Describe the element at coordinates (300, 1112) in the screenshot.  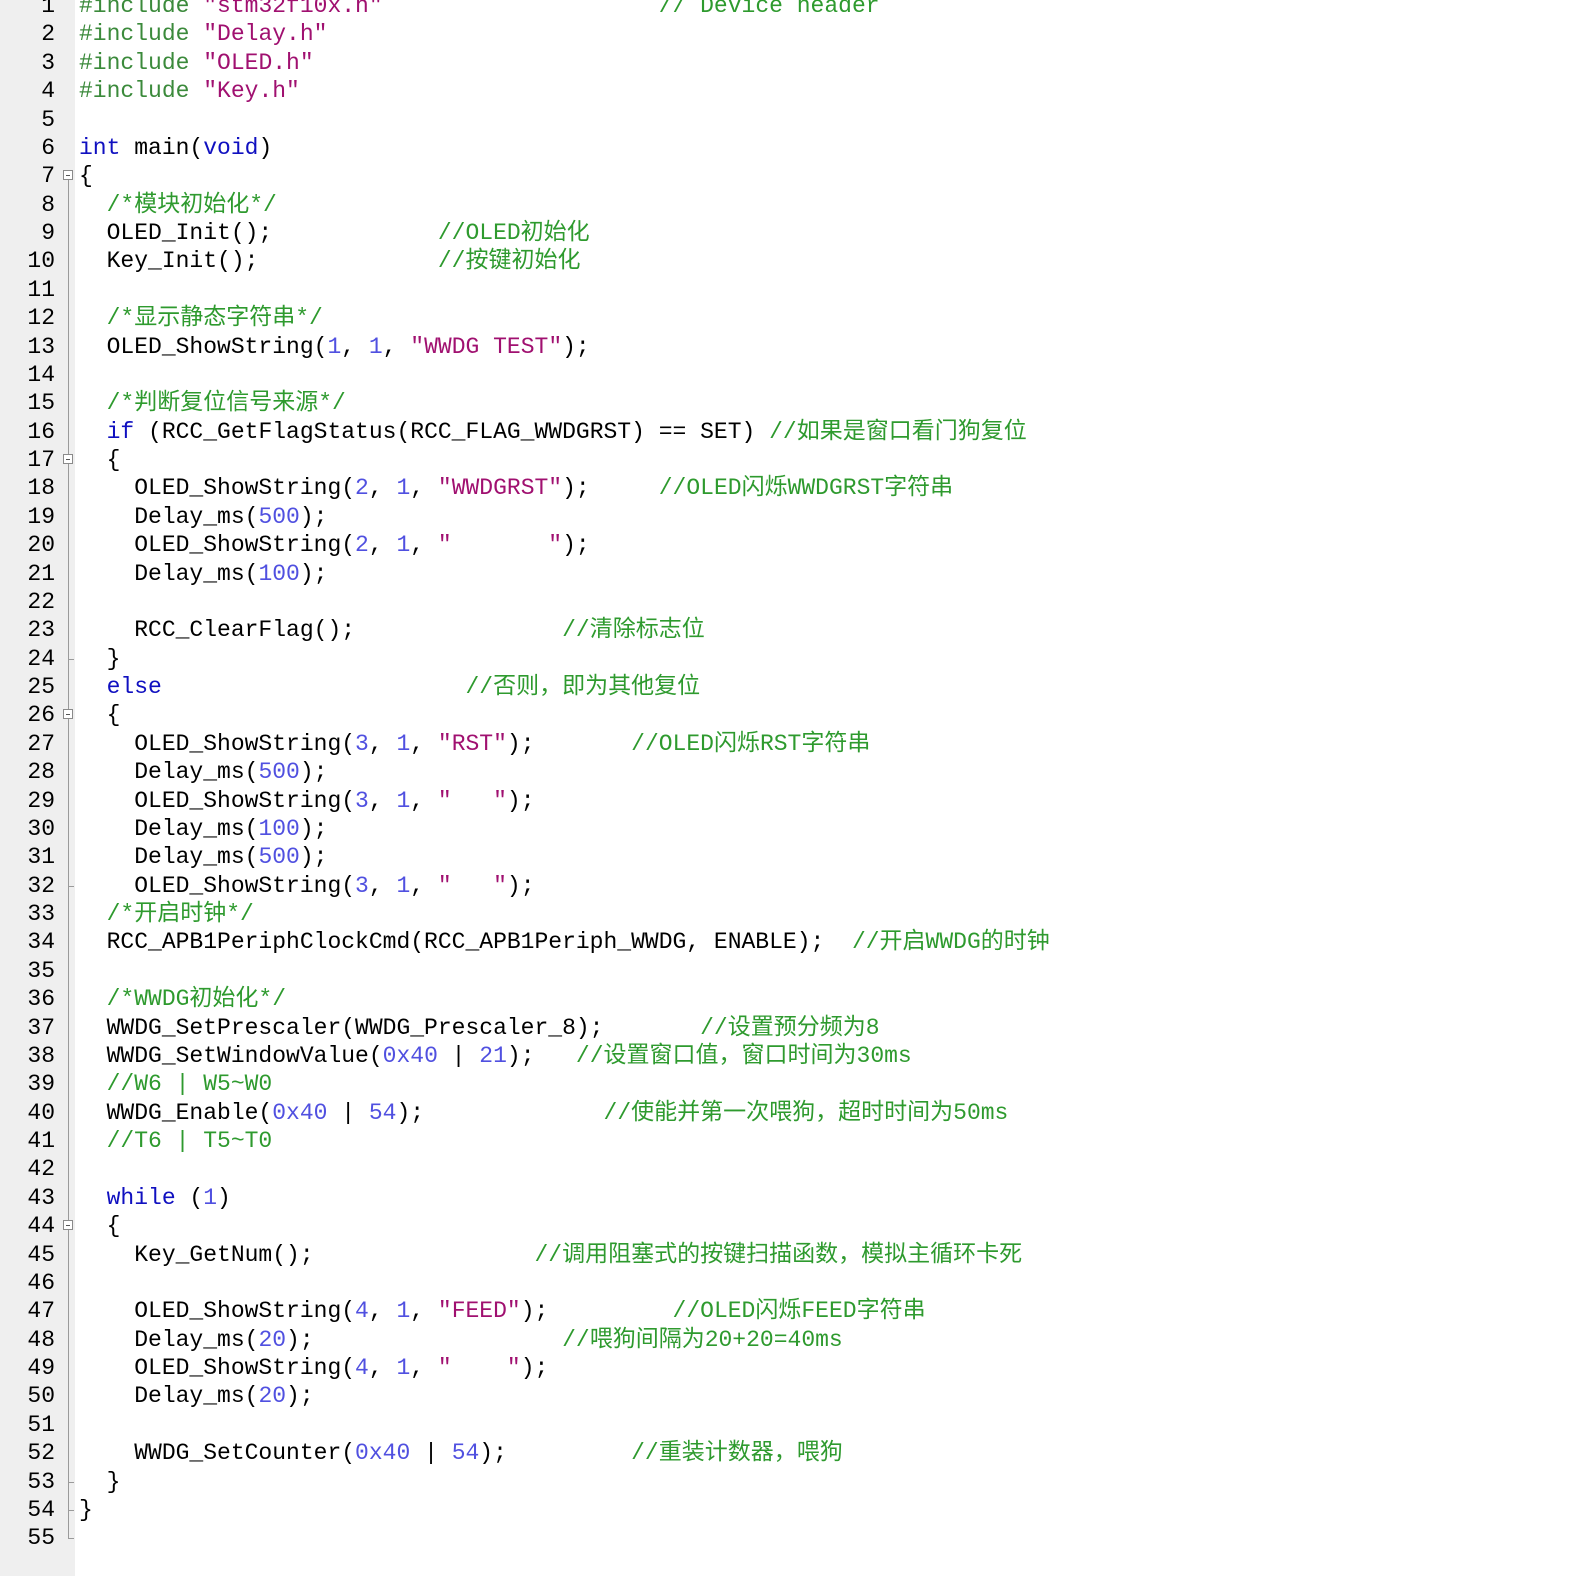
I see `token-num: 0x40` at that location.